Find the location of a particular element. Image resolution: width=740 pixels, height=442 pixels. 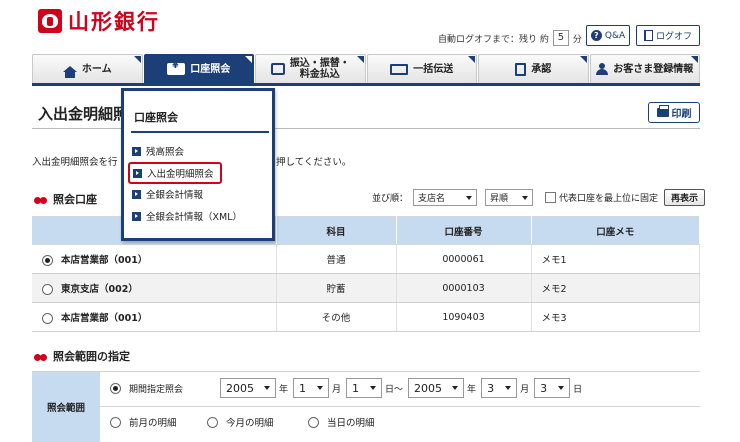

this-month-radio is located at coordinates (212, 422).